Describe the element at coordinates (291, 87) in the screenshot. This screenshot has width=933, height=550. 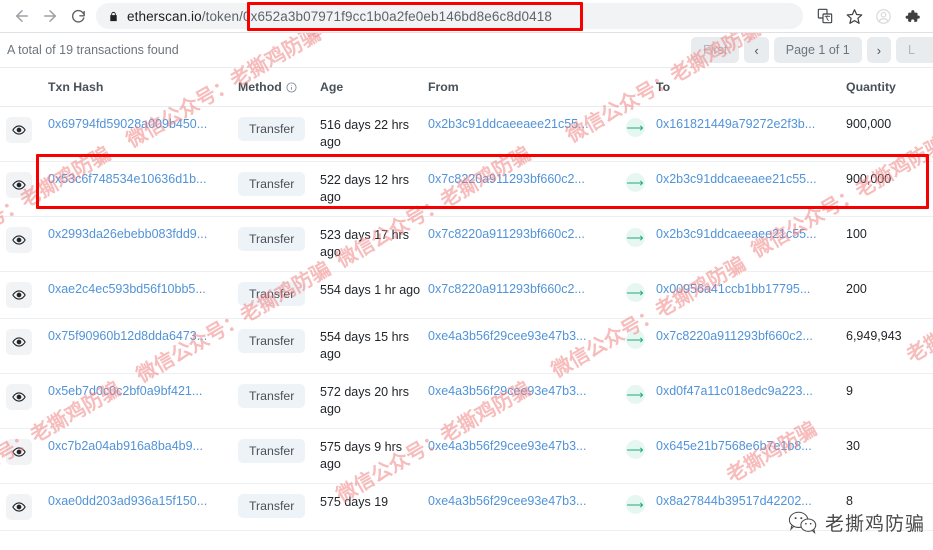
I see `info-icon` at that location.